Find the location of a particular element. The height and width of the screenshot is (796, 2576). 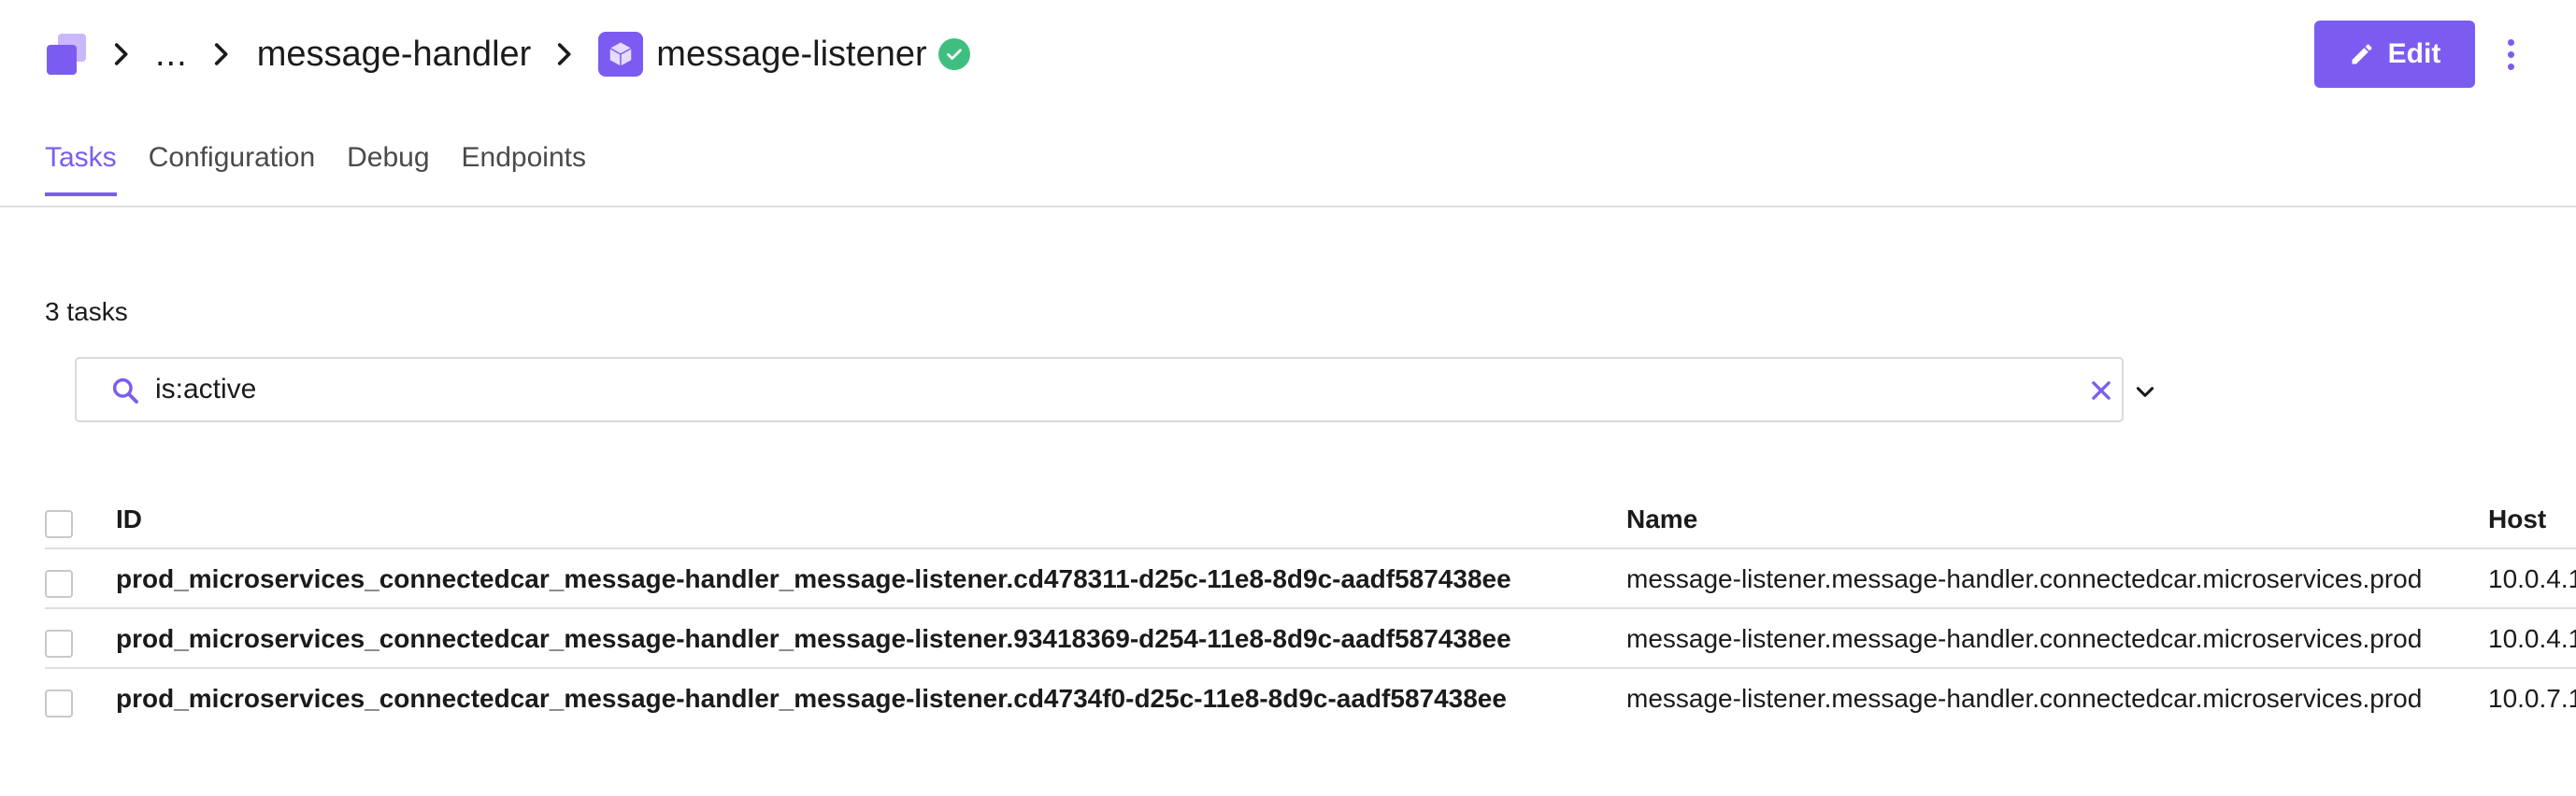

table-header-row: ID Name Host is located at coordinates (1288, 520).